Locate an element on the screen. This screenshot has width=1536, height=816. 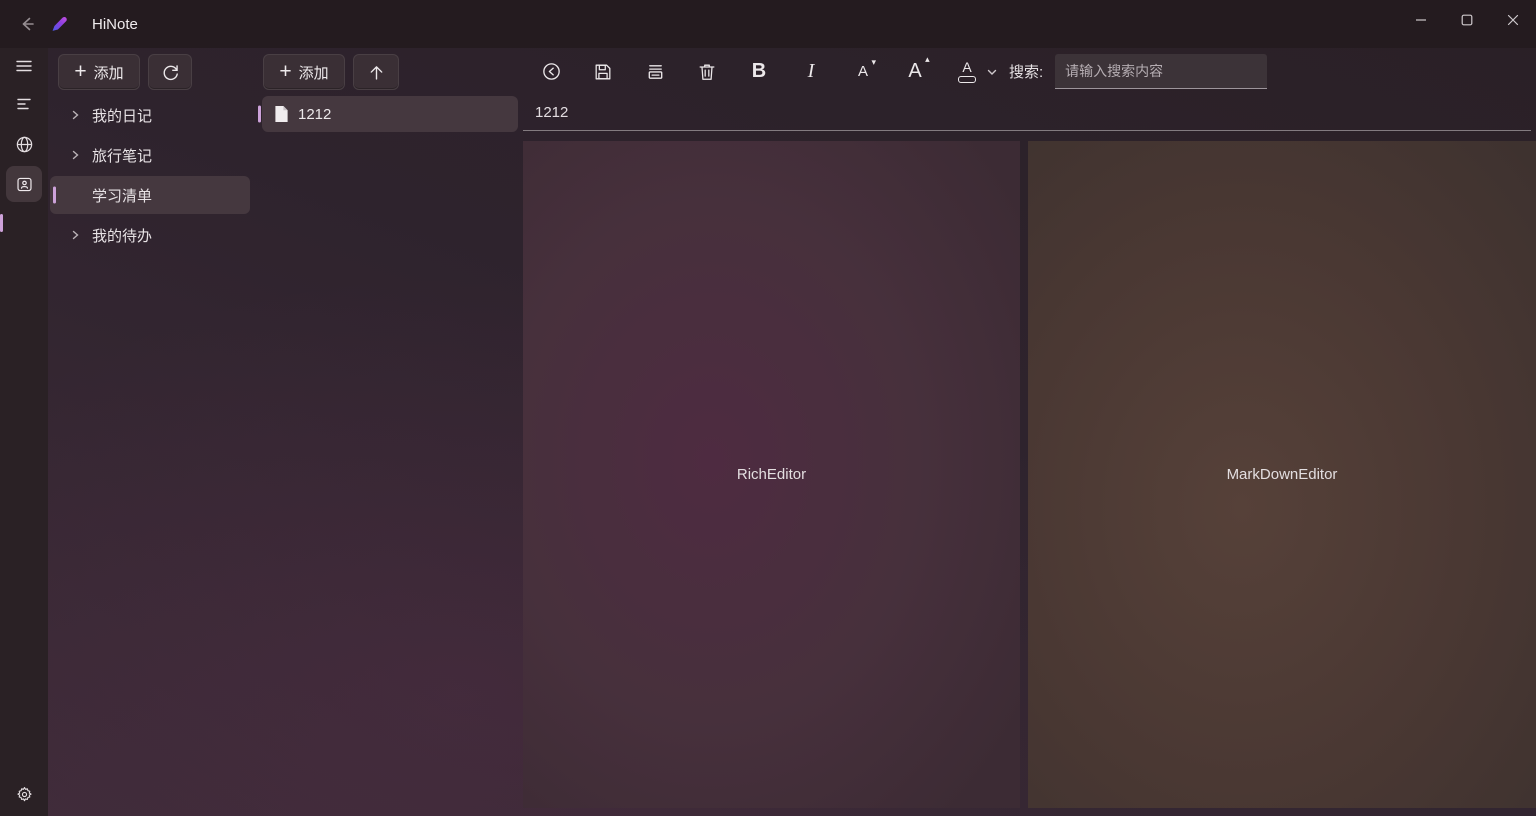
minimize-icon is located at coordinates (1421, 20).